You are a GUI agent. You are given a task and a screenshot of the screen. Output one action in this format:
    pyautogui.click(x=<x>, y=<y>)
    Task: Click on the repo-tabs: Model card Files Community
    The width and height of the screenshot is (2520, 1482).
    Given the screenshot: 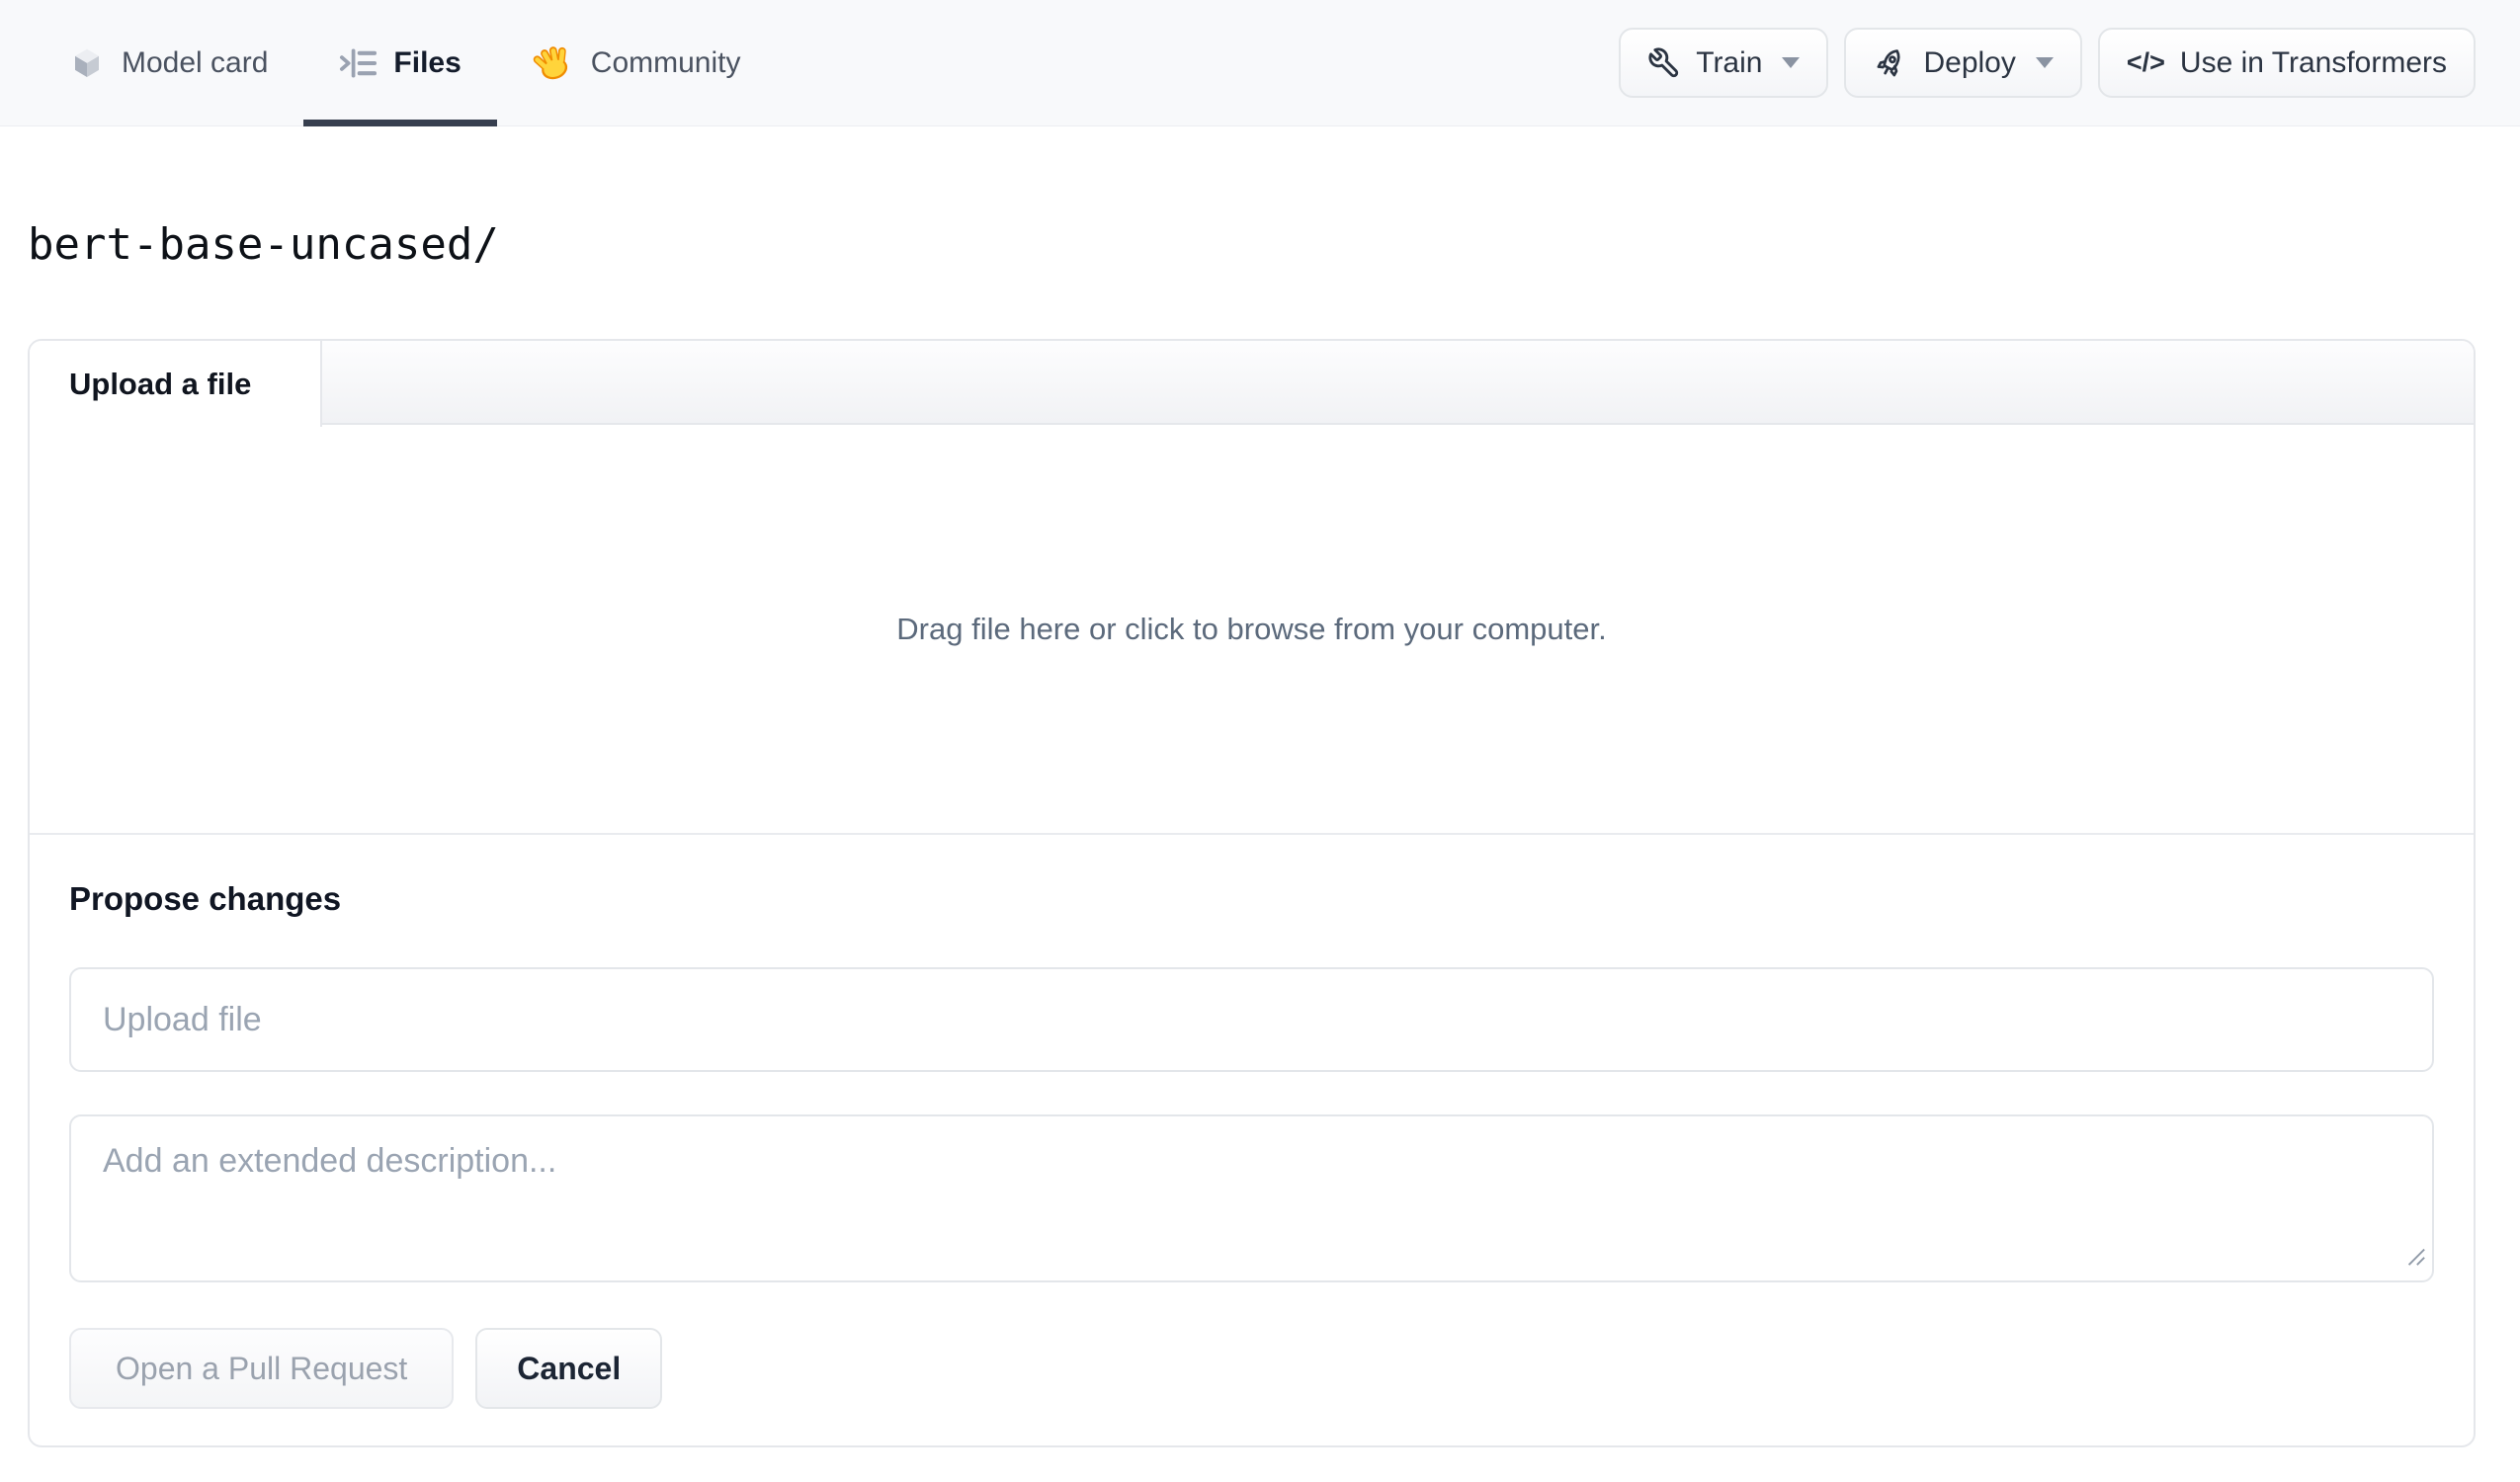 What is the action you would take?
    pyautogui.click(x=405, y=63)
    